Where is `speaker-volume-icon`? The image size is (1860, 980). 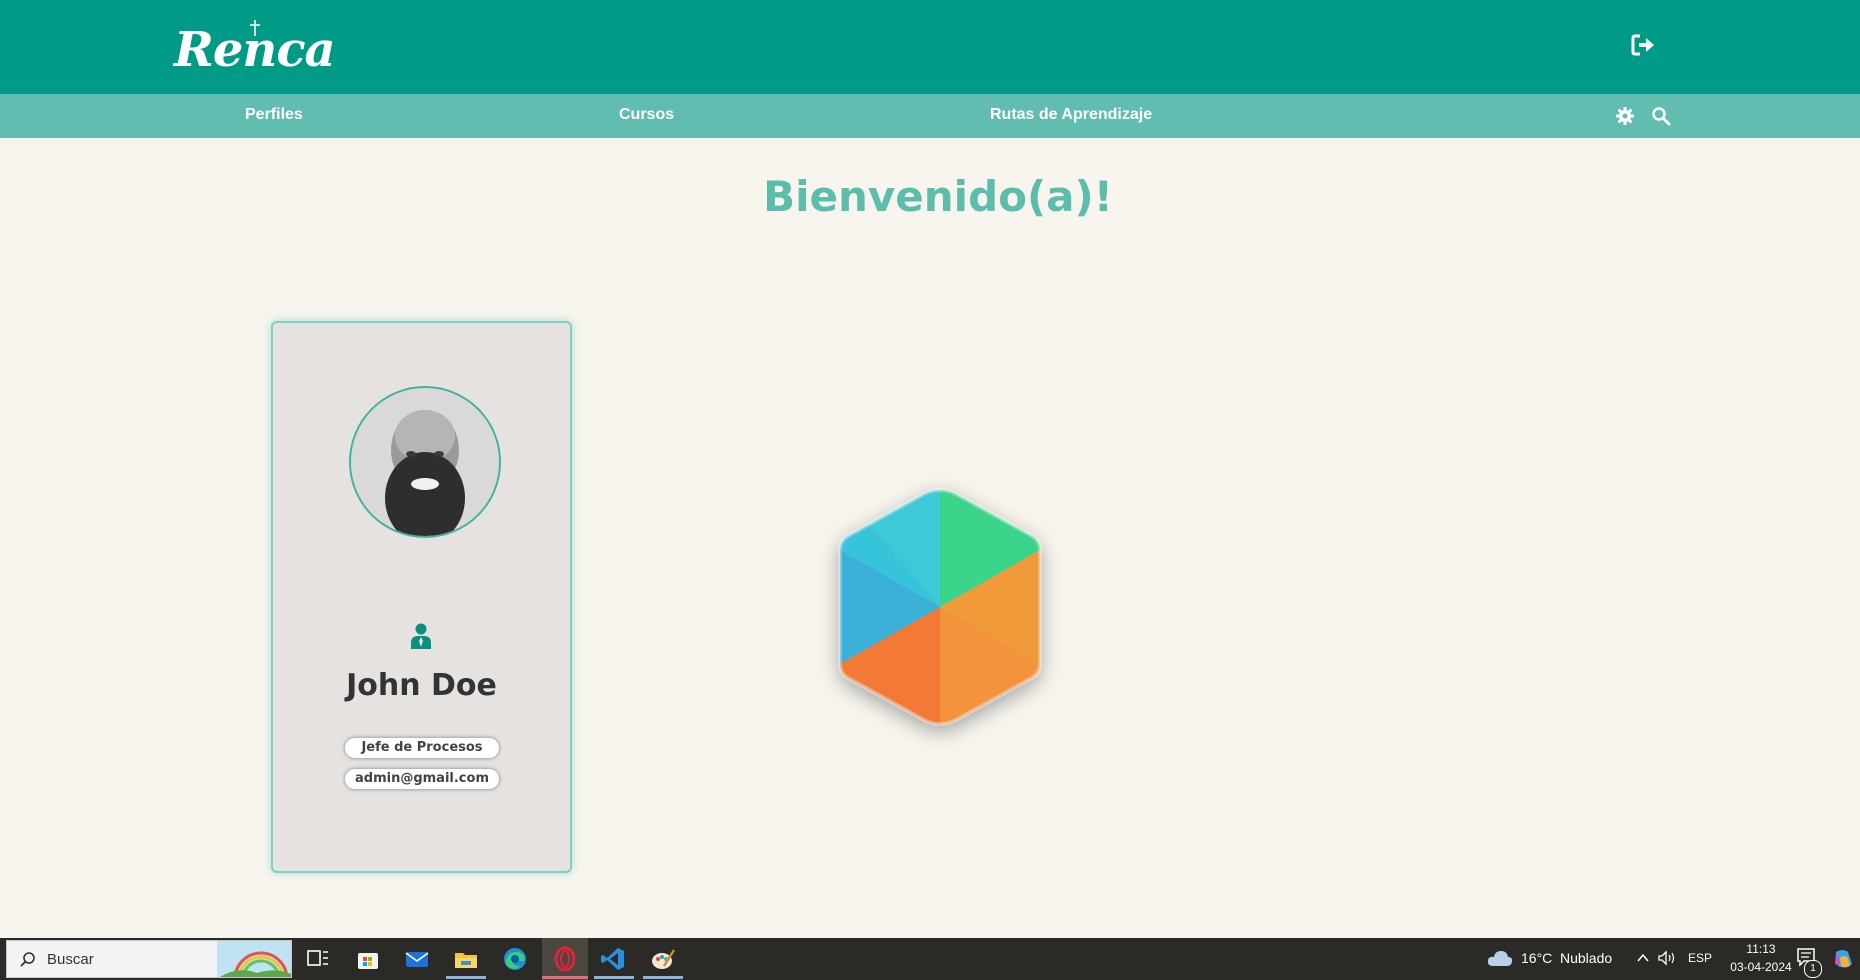 speaker-volume-icon is located at coordinates (1667, 958).